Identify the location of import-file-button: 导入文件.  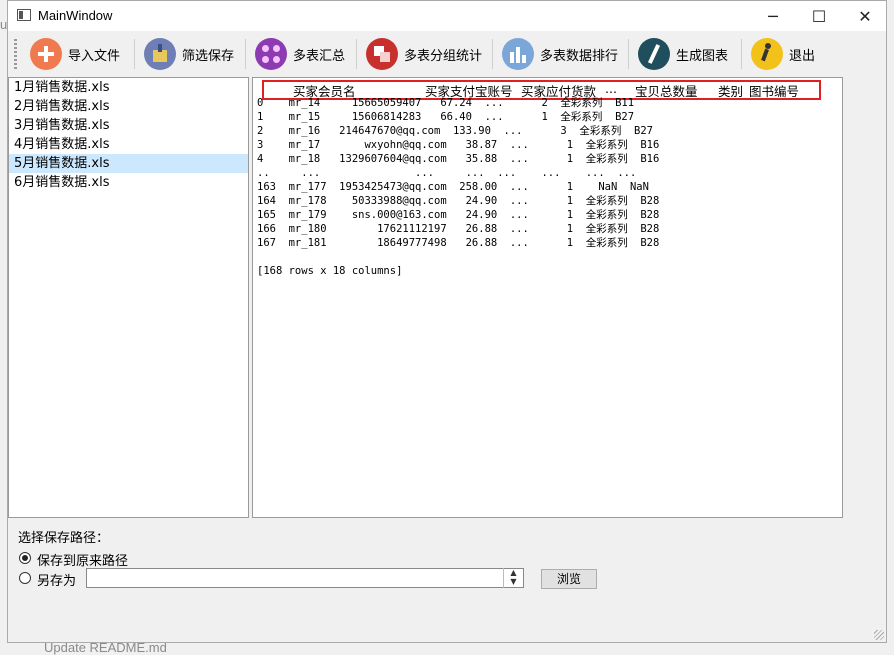
(75, 54).